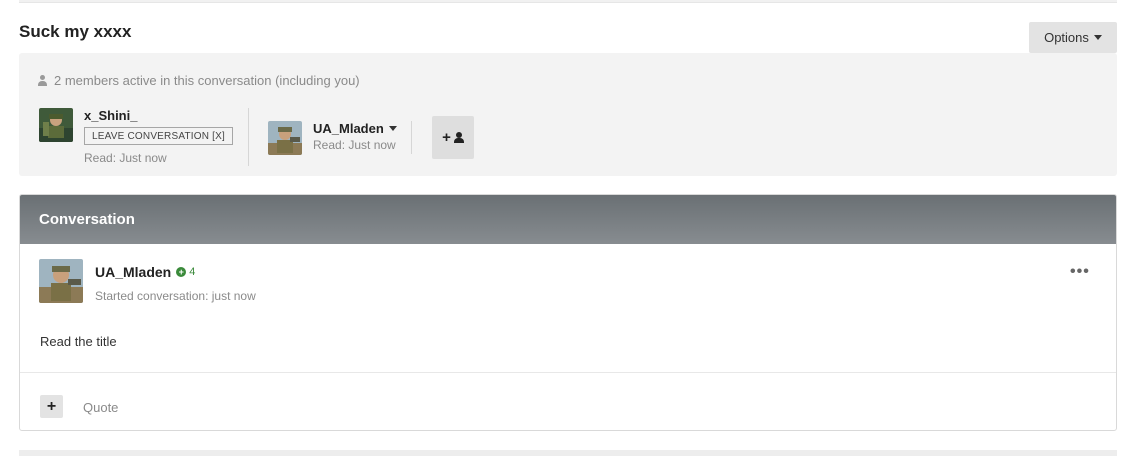 The image size is (1129, 456). I want to click on reputation-count: 4, so click(192, 272).